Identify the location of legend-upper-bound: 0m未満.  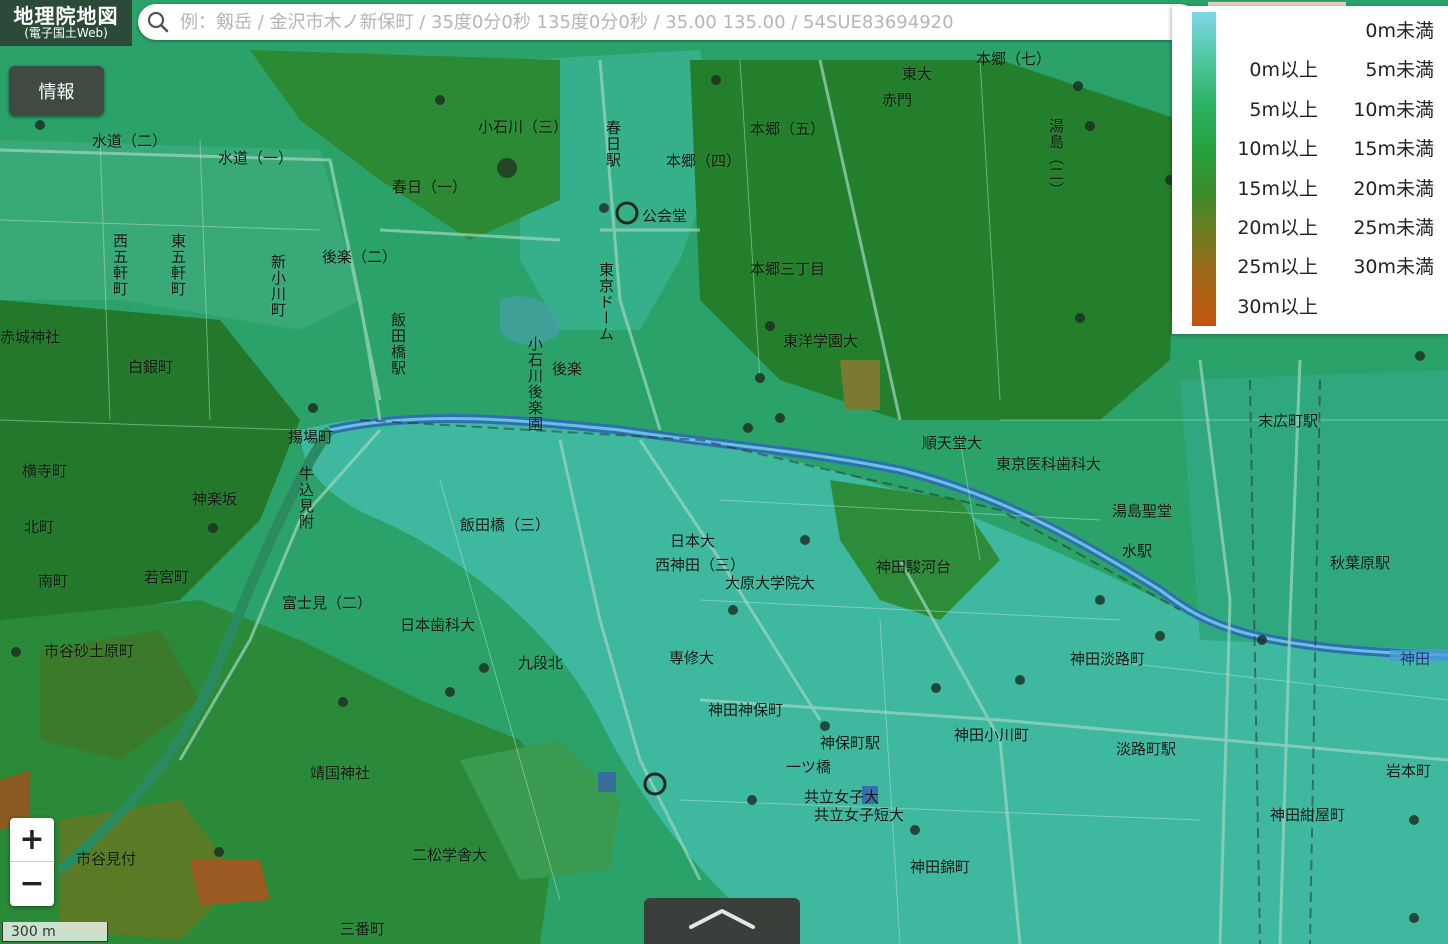
(1399, 31).